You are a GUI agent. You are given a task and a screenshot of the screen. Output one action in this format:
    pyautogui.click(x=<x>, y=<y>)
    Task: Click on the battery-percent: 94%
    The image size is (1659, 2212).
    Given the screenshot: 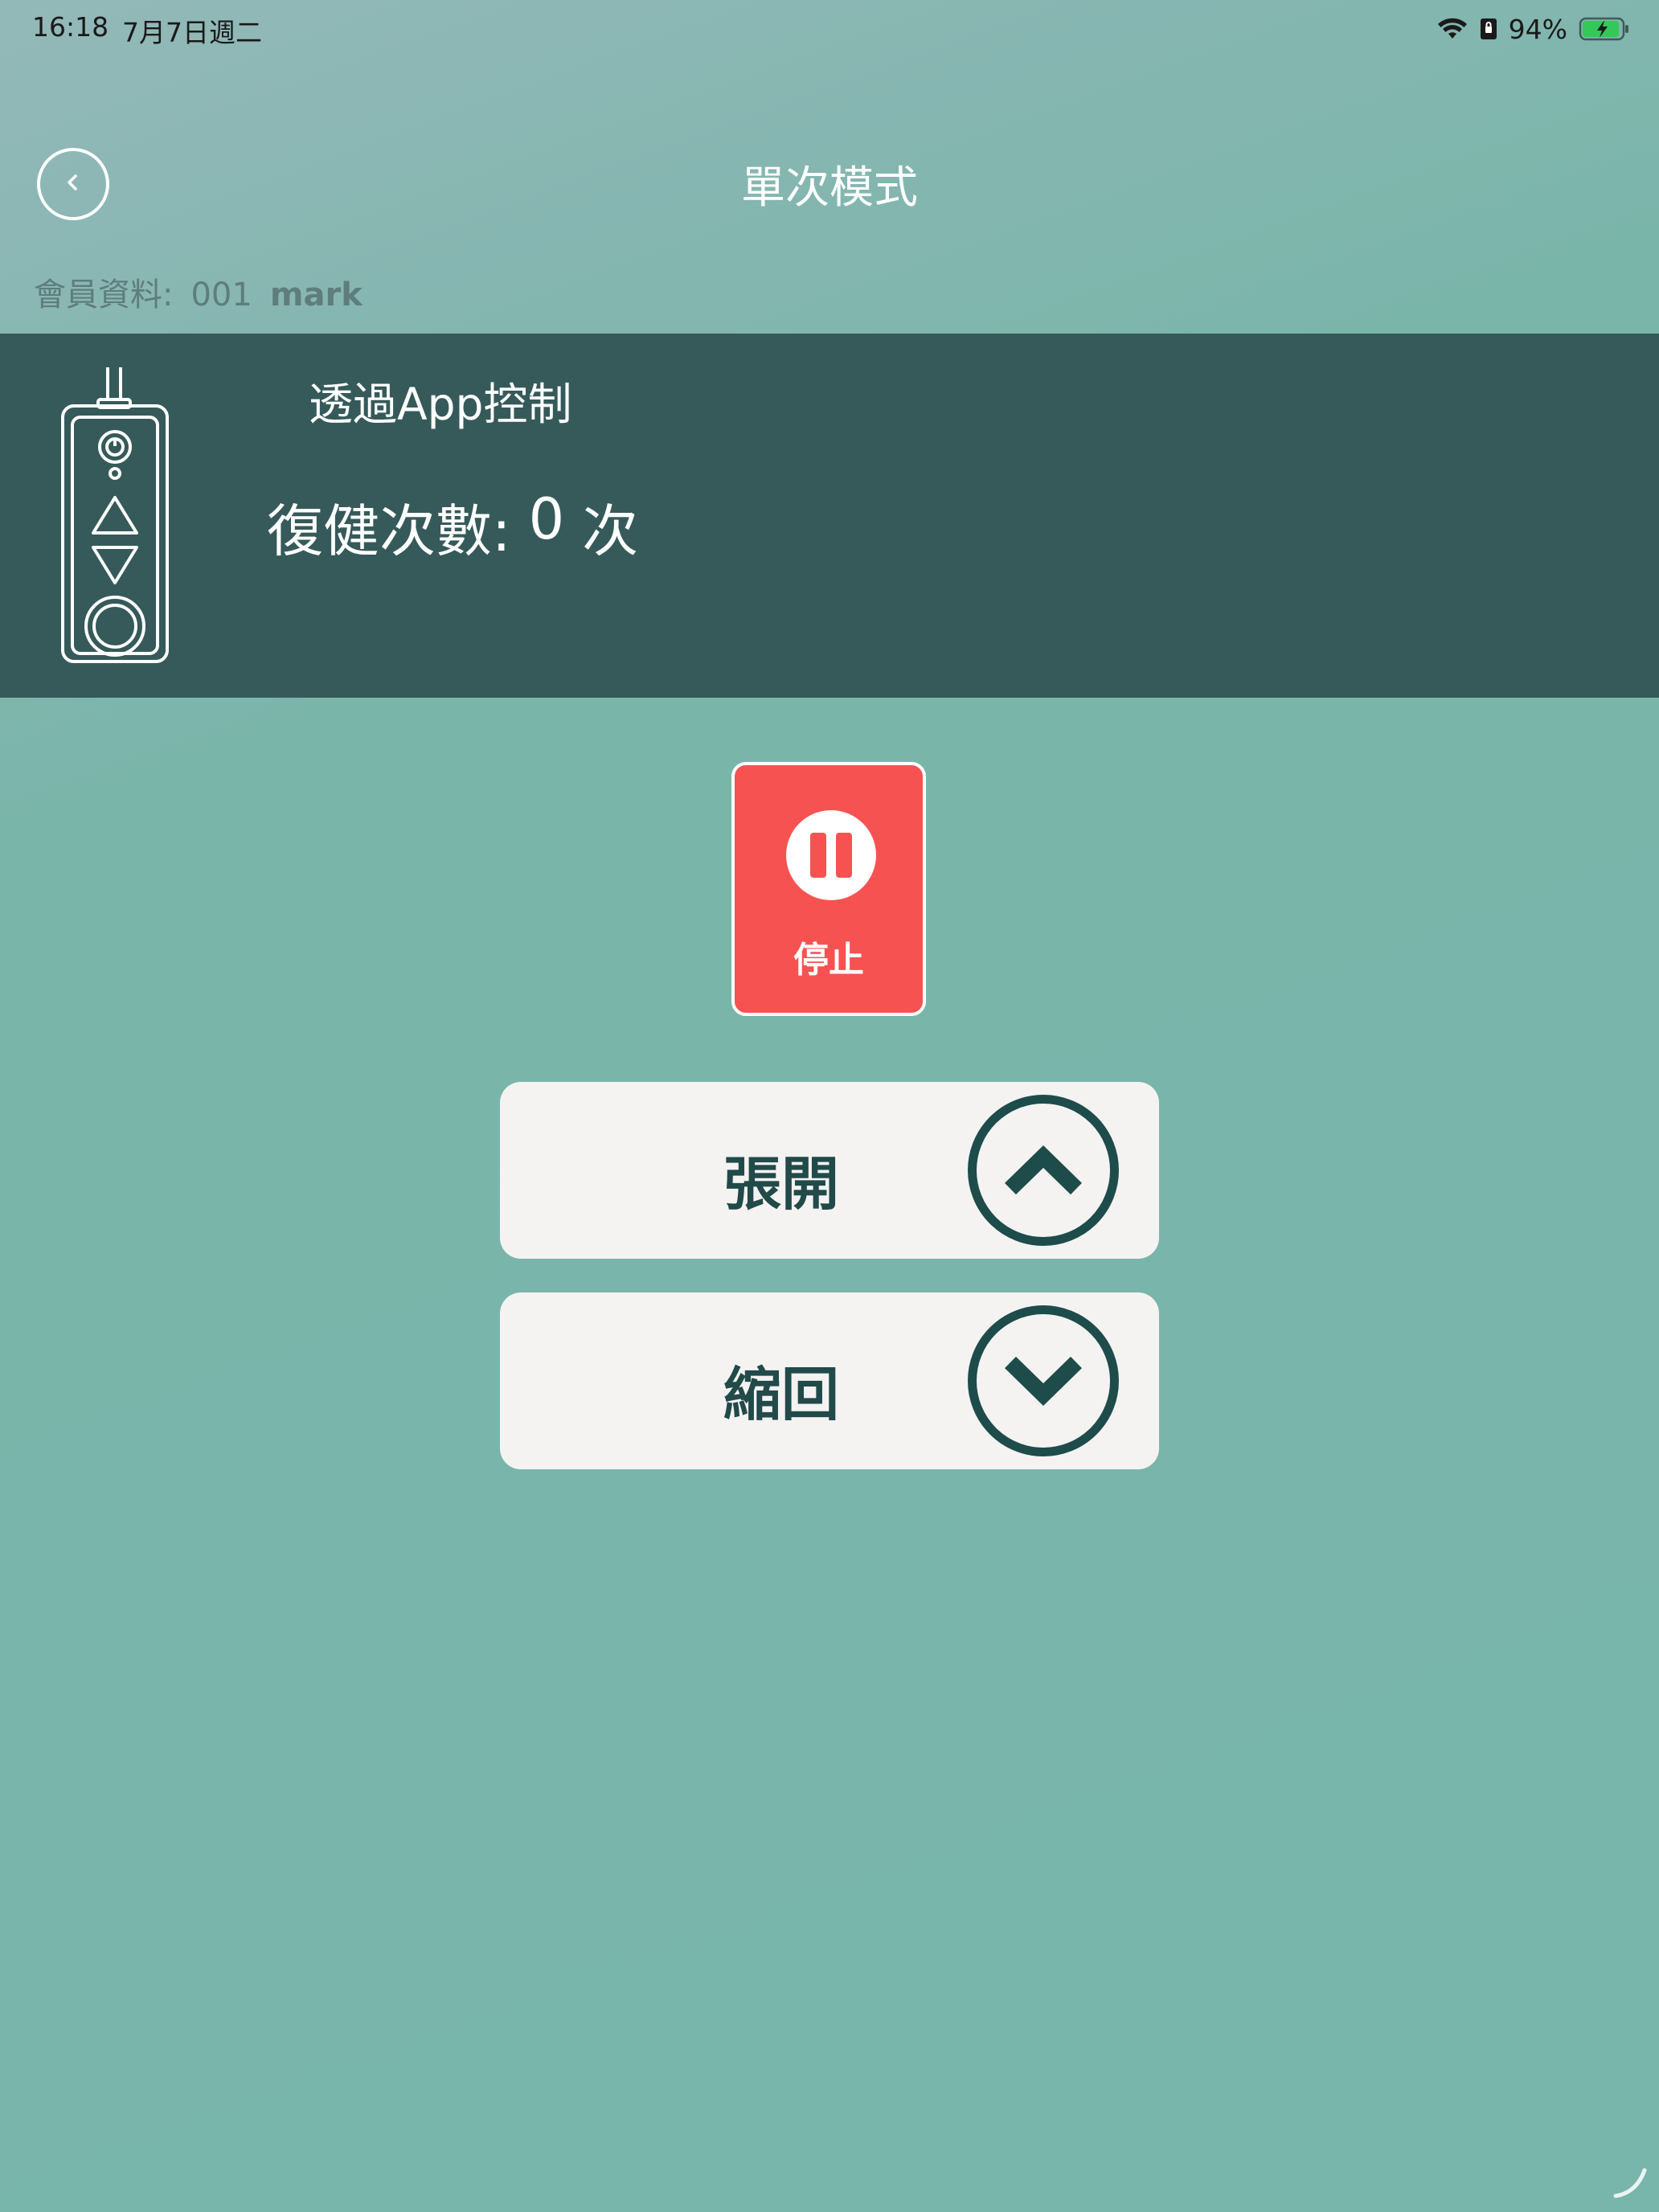 What is the action you would take?
    pyautogui.click(x=1537, y=29)
    